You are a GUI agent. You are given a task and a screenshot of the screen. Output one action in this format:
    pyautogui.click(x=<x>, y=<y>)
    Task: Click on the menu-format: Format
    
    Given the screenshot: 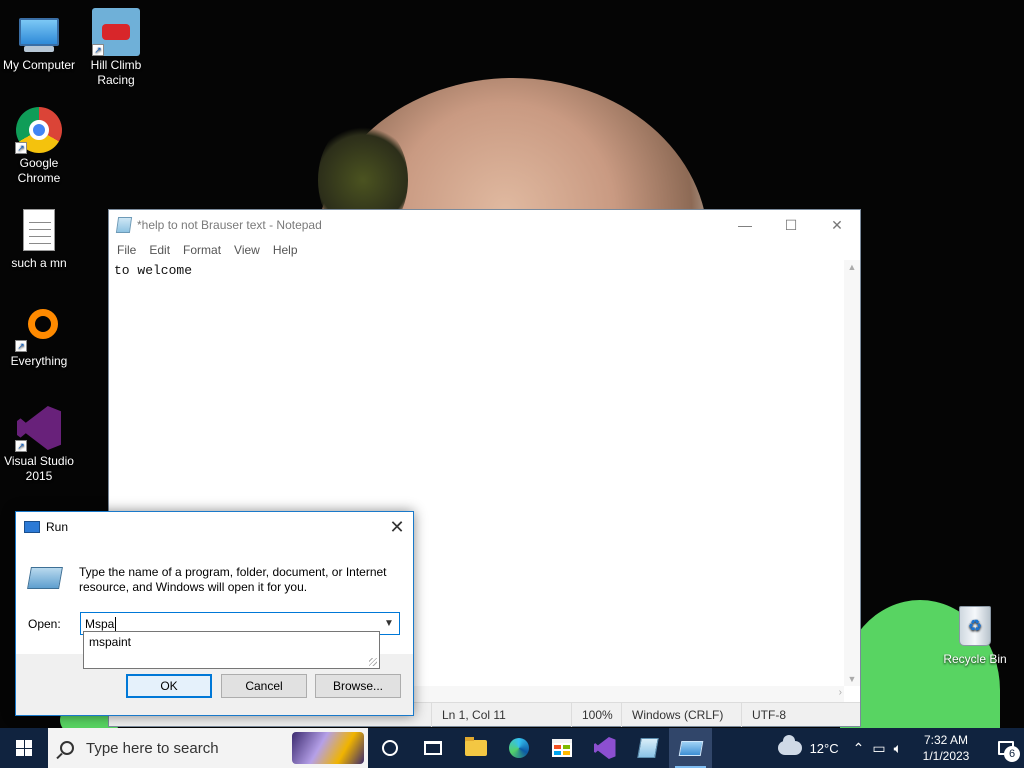 What is the action you would take?
    pyautogui.click(x=202, y=250)
    